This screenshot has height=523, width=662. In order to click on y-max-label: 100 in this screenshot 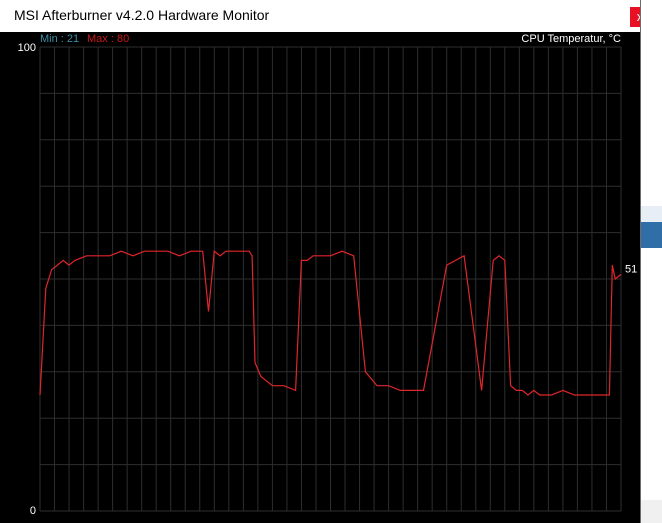, I will do `click(27, 48)`.